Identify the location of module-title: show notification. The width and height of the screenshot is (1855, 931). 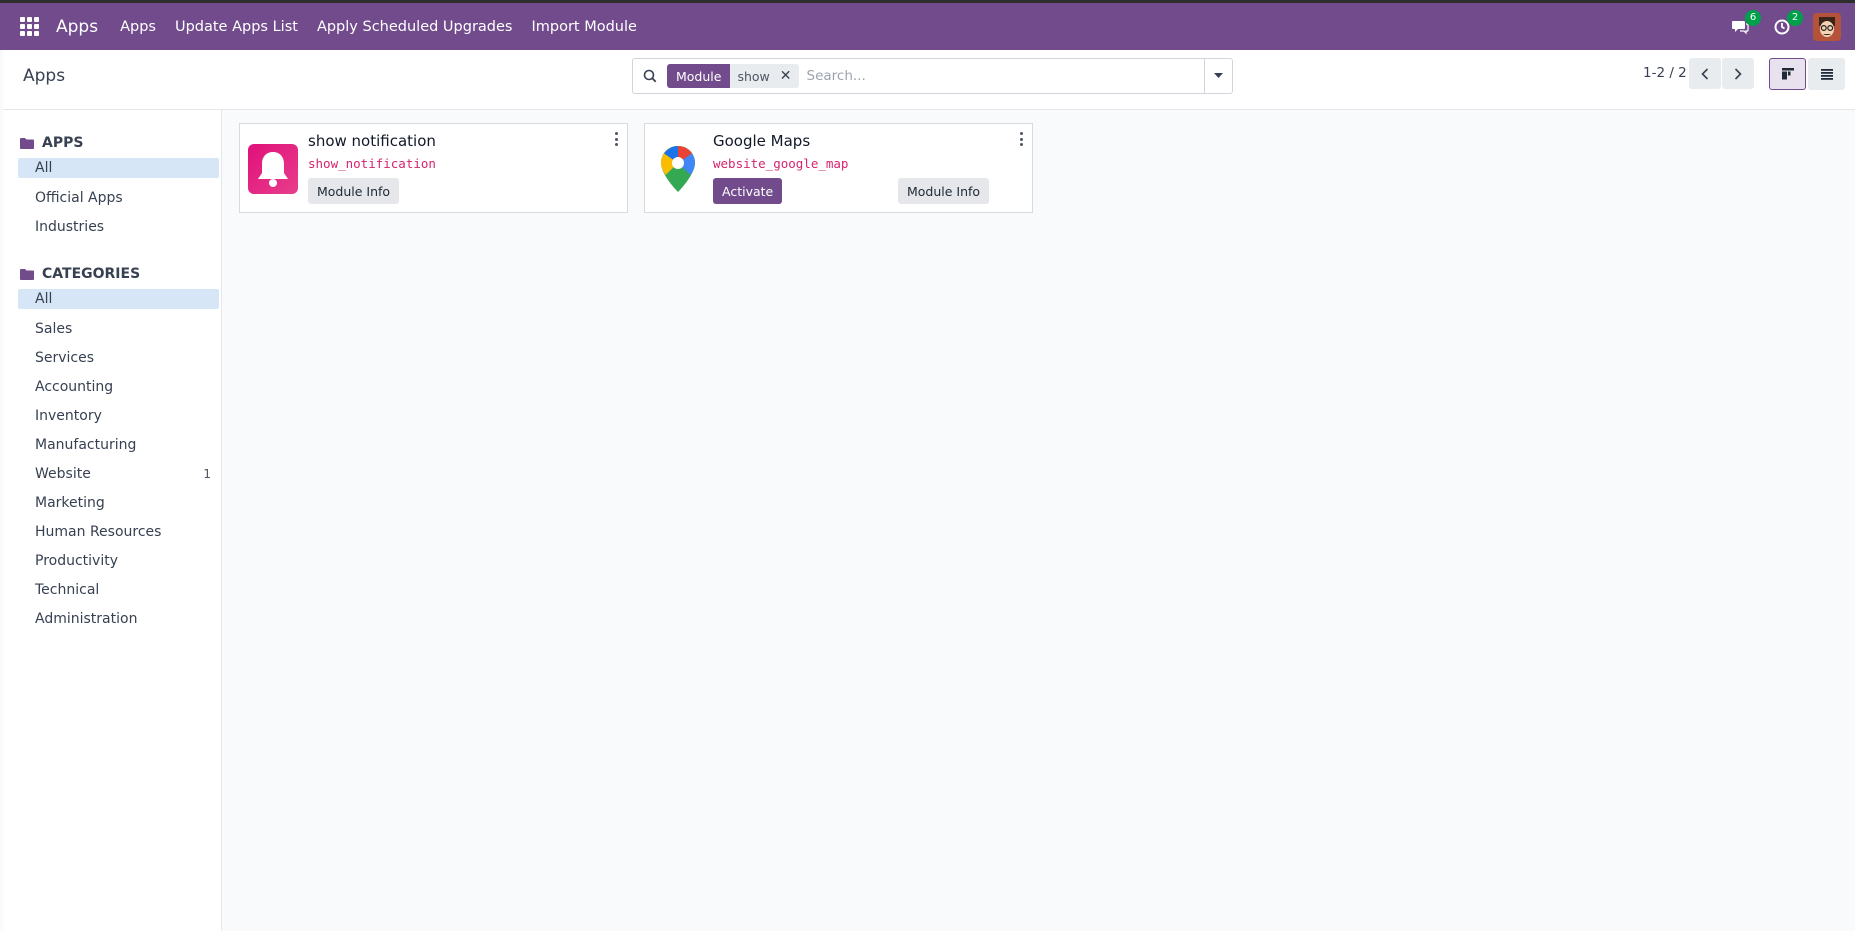
(372, 141).